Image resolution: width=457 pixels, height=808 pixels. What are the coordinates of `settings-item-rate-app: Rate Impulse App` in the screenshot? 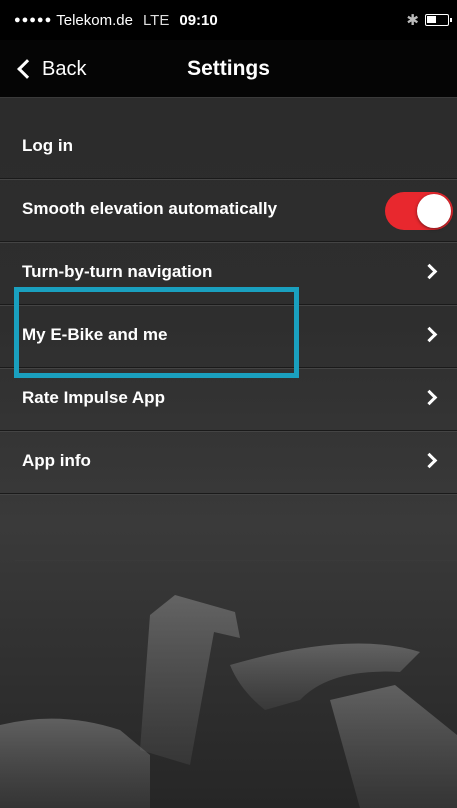 It's located at (228, 399).